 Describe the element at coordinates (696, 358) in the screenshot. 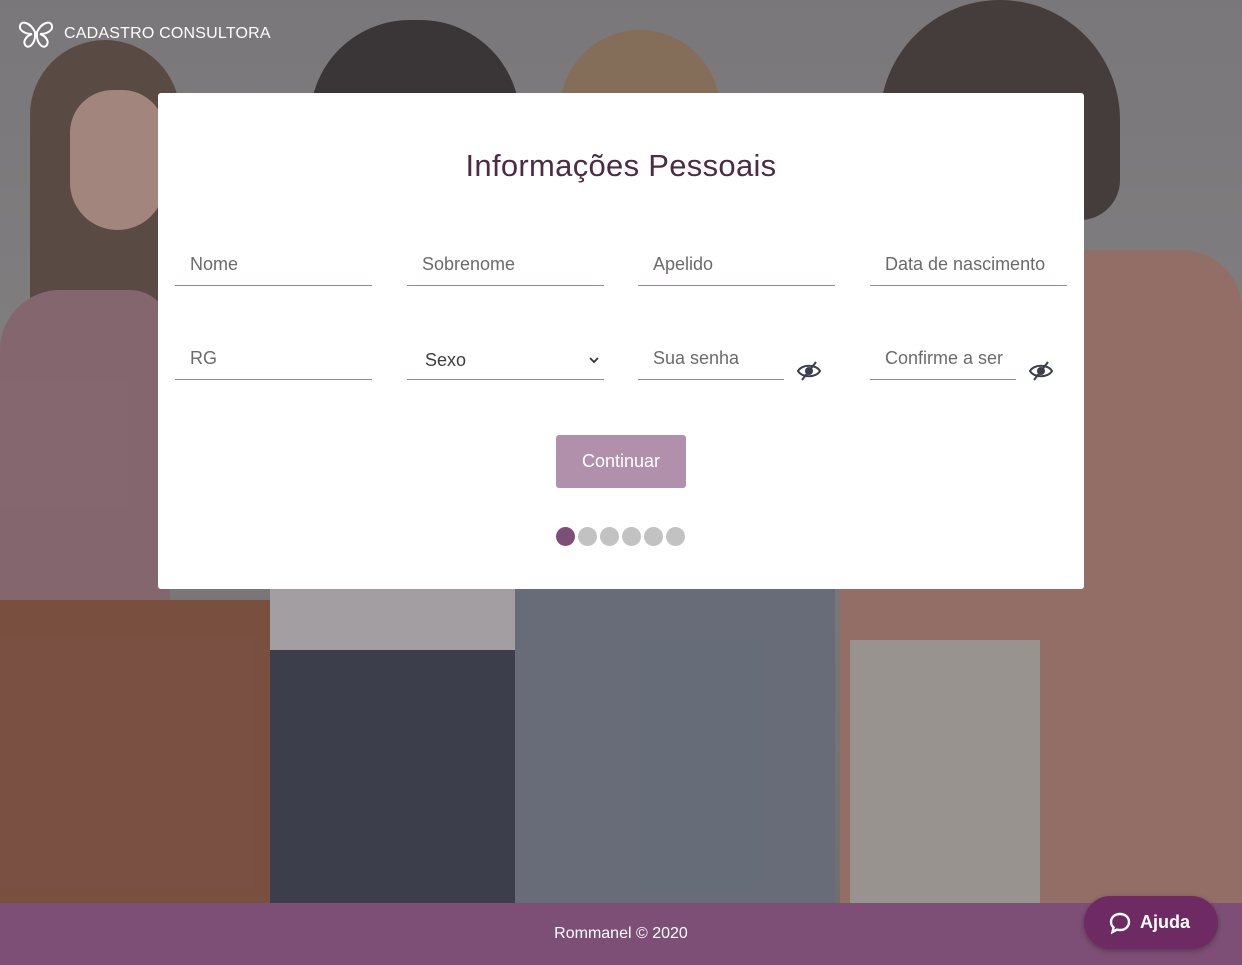

I see `password-placeholder: Sua senha` at that location.